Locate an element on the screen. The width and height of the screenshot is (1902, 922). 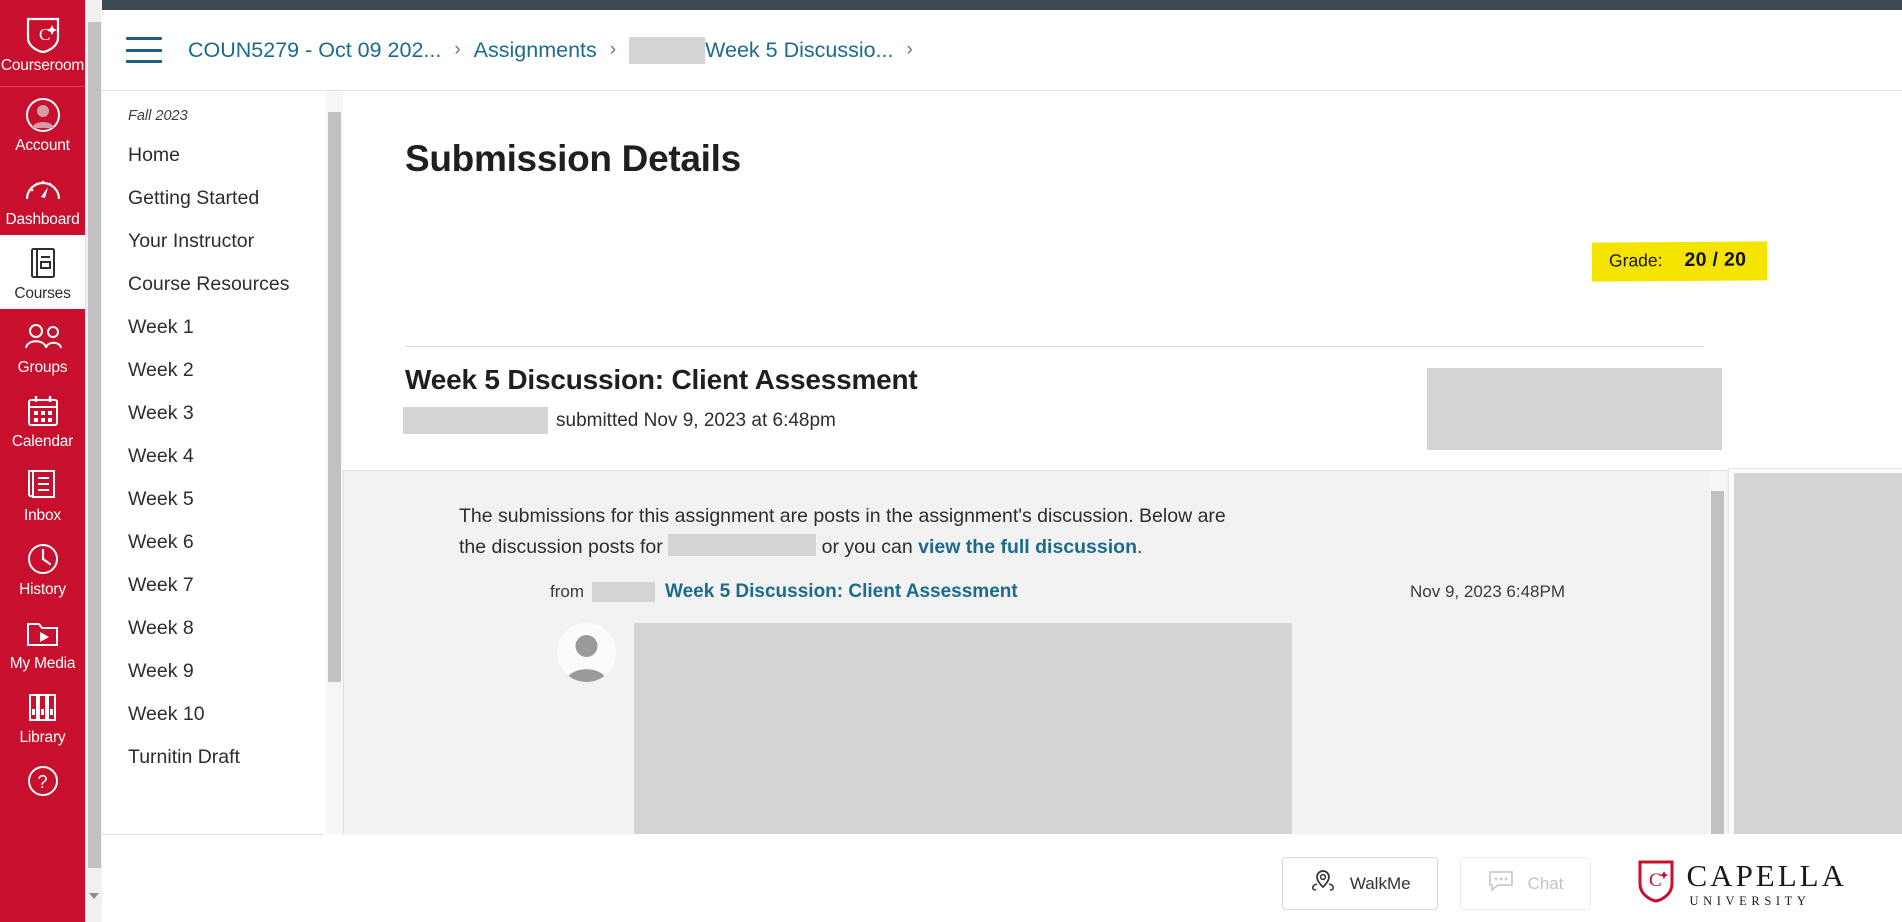
rail-item-calendar: Calendar is located at coordinates (42, 420).